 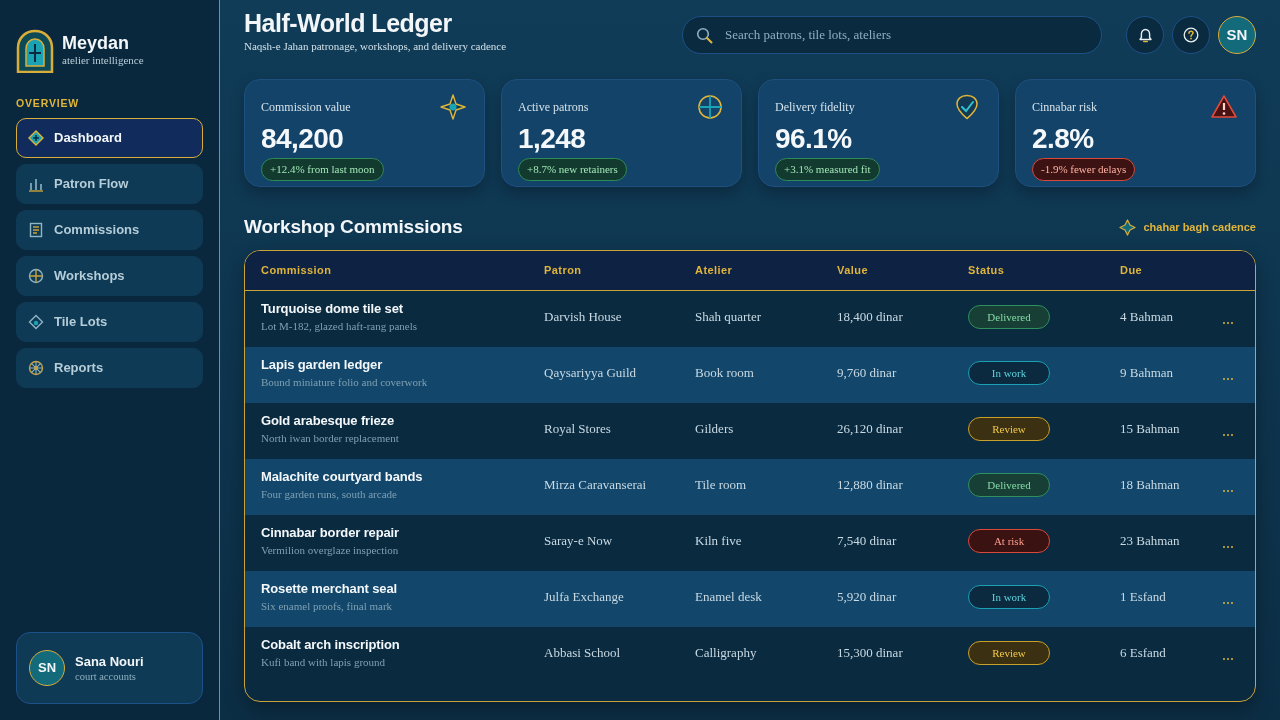 I want to click on atelier-cell-text: Shah quarter, so click(x=728, y=317).